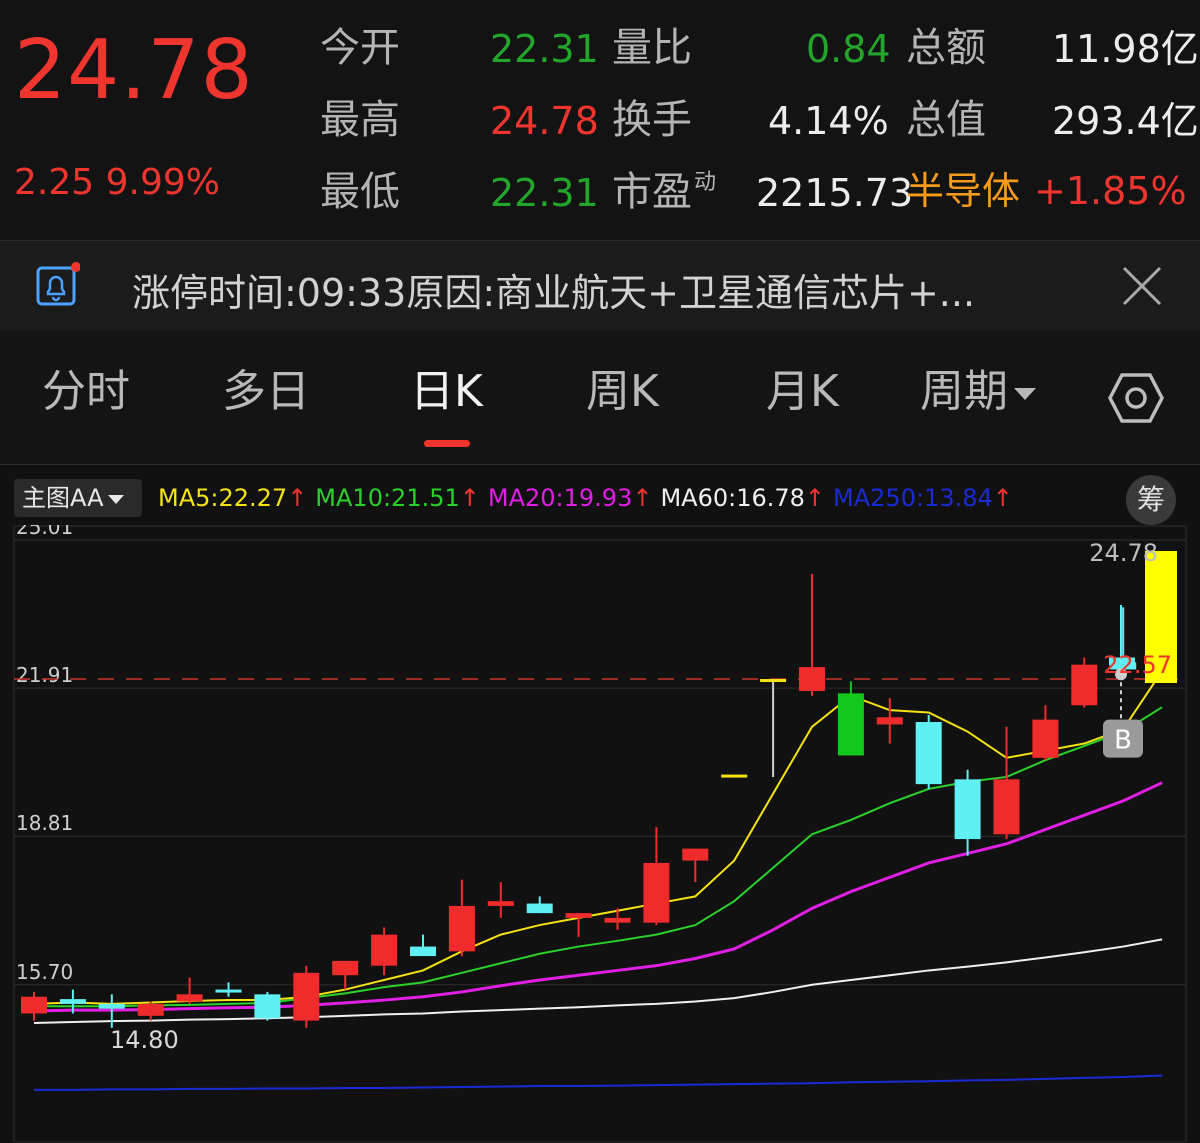 The image size is (1200, 1143). What do you see at coordinates (1151, 500) in the screenshot?
I see `chip-distribution-button: 筹` at bounding box center [1151, 500].